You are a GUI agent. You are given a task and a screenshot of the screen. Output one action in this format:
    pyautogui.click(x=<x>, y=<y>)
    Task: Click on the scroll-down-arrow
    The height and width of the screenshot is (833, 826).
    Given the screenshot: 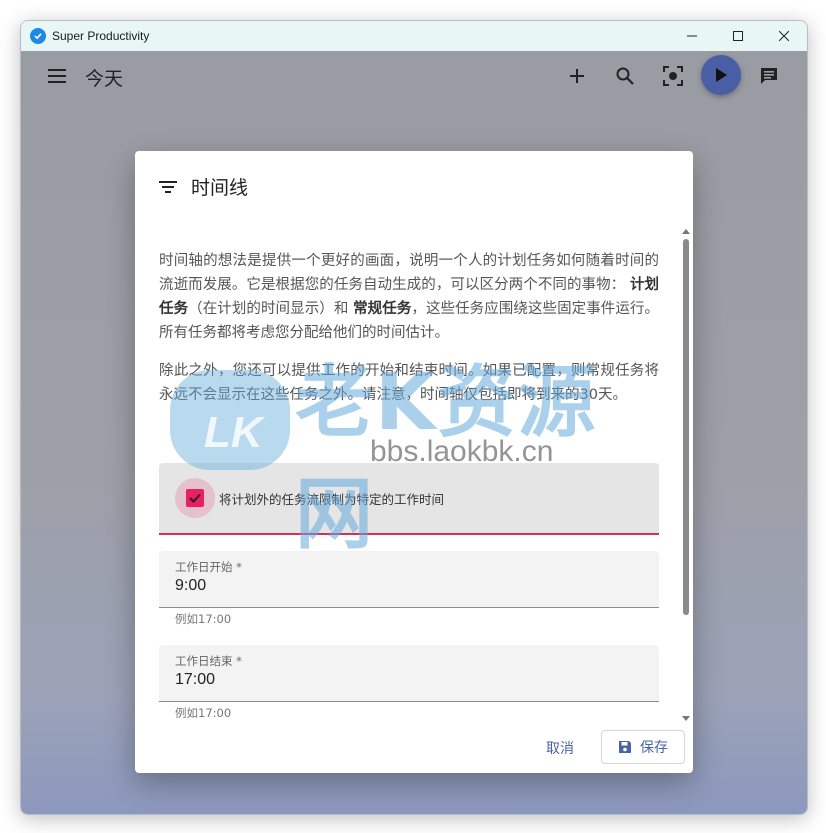 What is the action you would take?
    pyautogui.click(x=686, y=718)
    